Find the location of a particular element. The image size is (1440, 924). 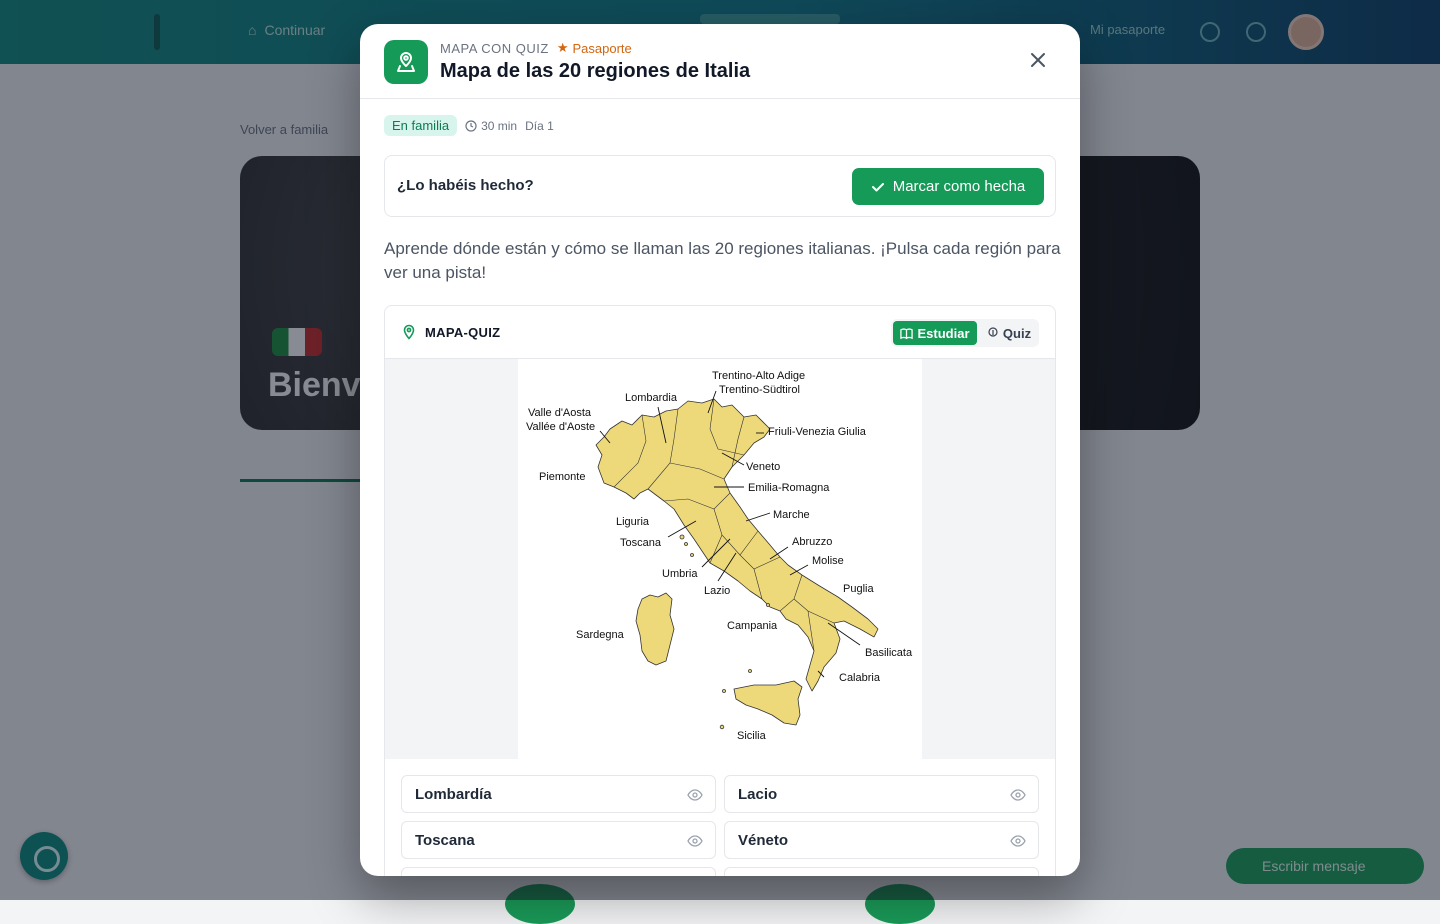

quiz-mode-button: Quiz is located at coordinates (1009, 333).